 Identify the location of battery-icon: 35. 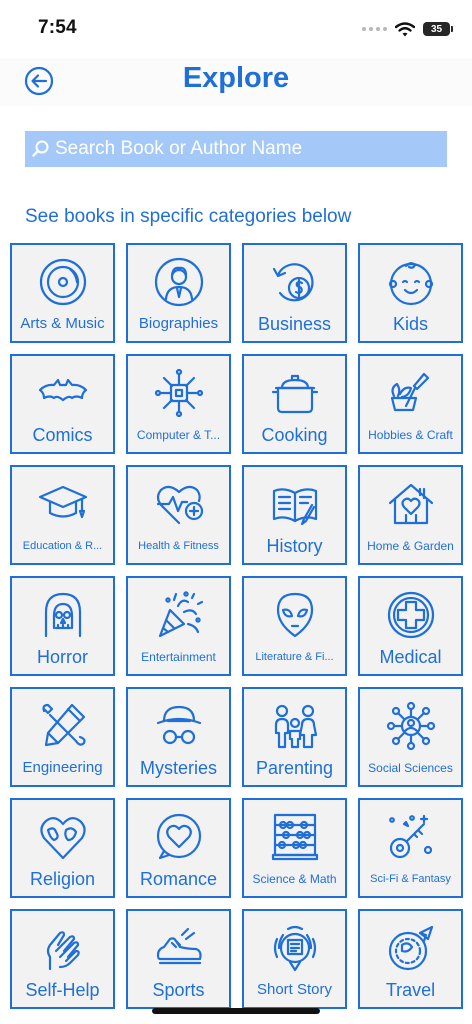
(438, 29).